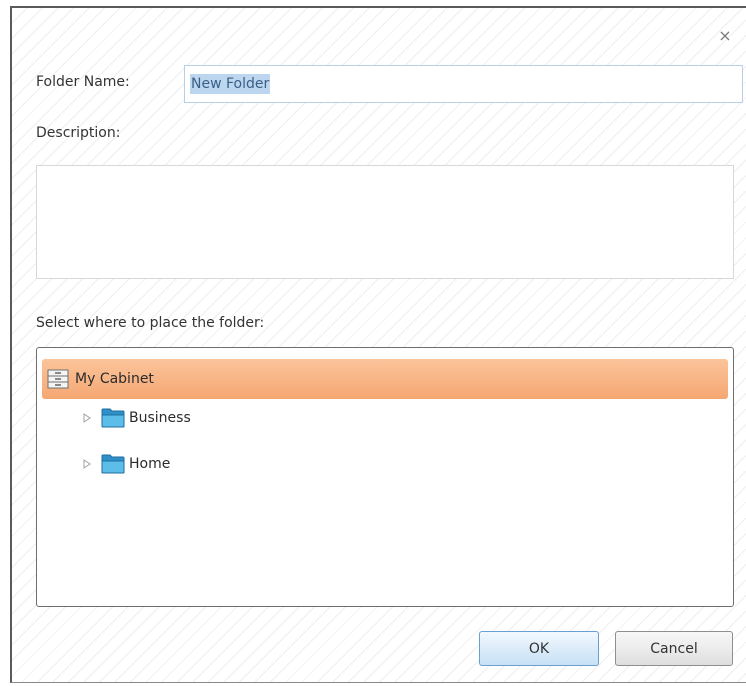 The image size is (746, 686). Describe the element at coordinates (150, 464) in the screenshot. I see `tree-item-label: Home` at that location.